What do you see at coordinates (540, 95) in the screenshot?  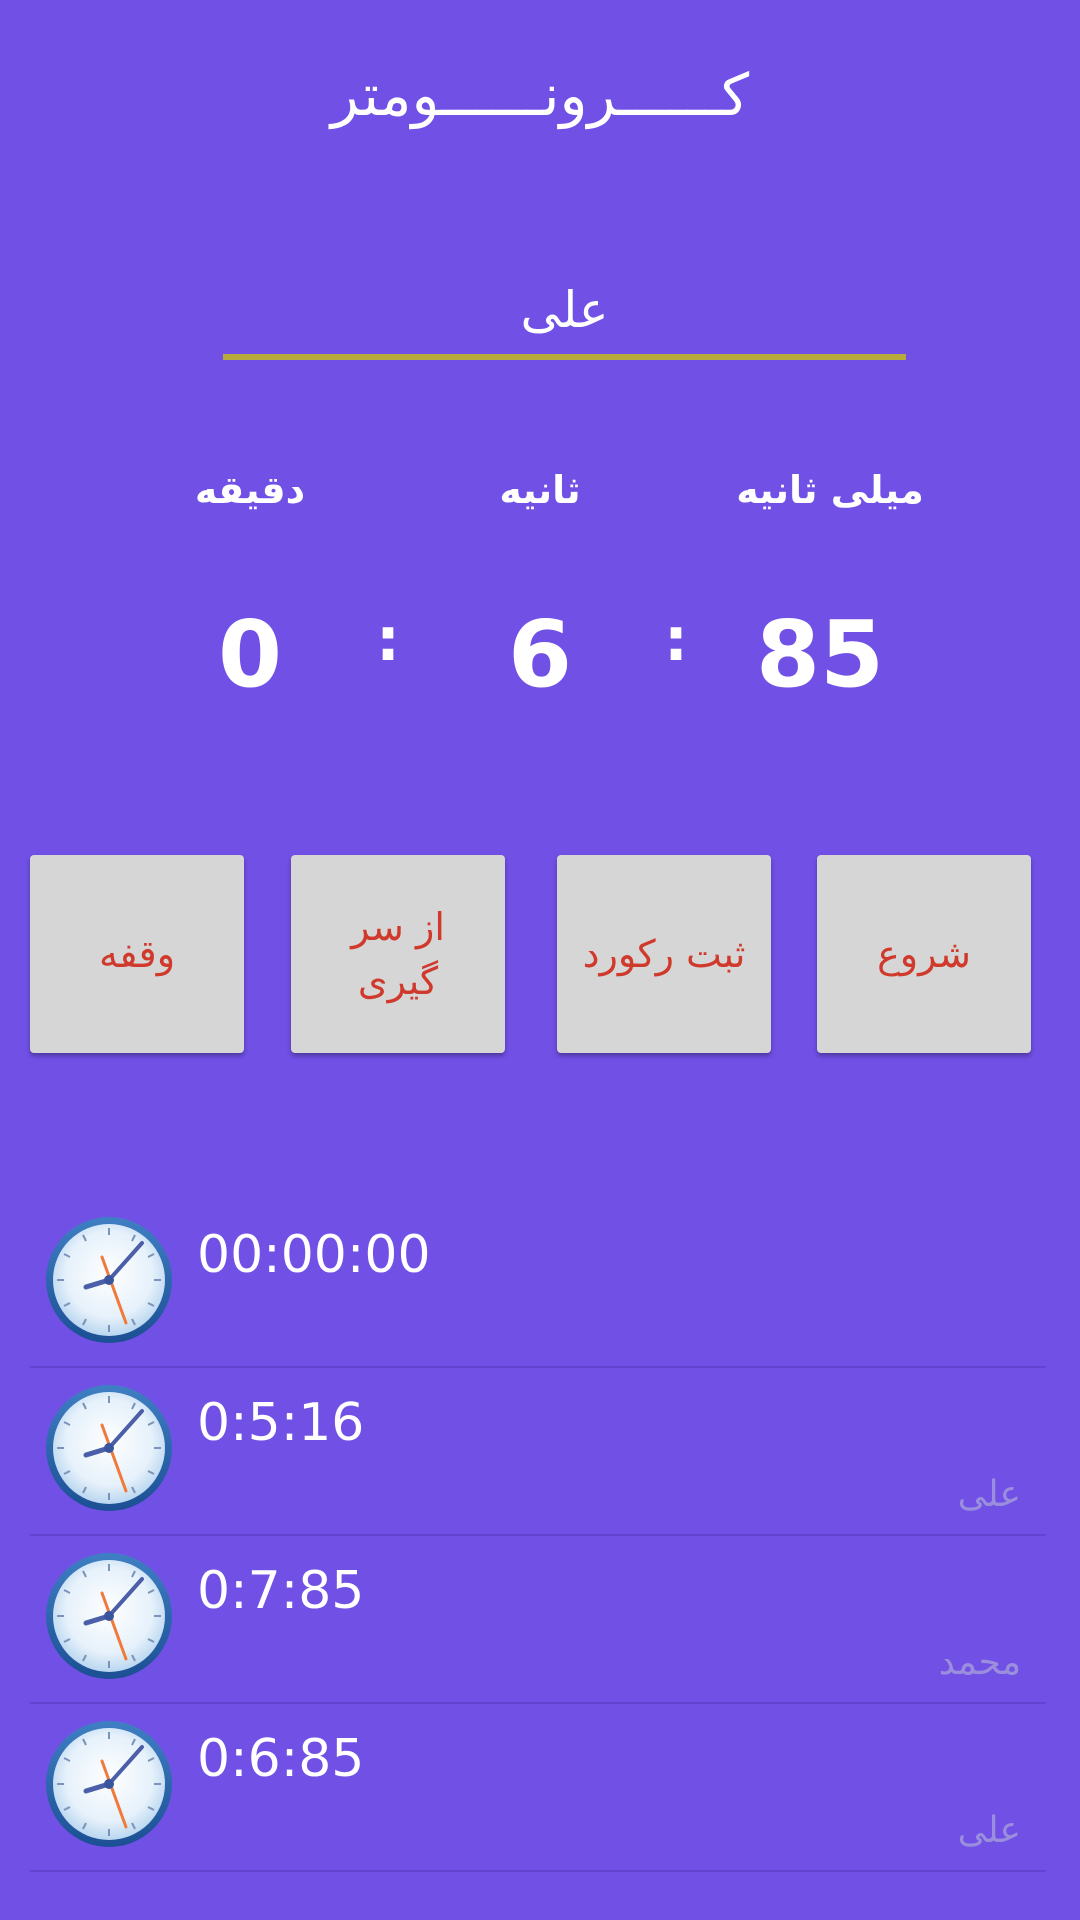 I see `app-title: كــــــرونــــــومتر` at bounding box center [540, 95].